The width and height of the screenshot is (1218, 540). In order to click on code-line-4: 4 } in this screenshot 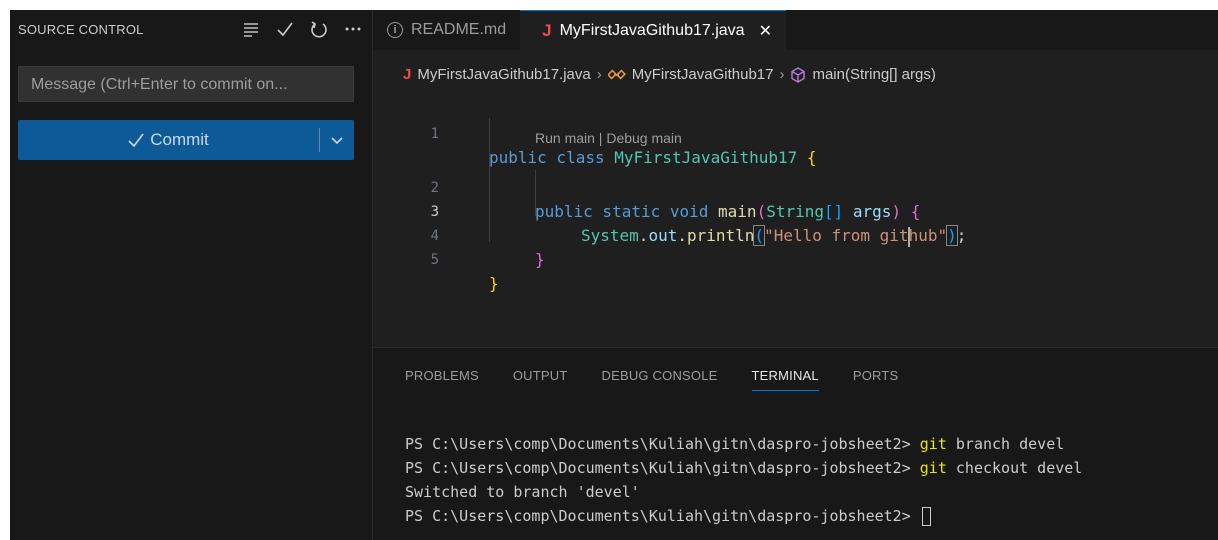, I will do `click(459, 234)`.